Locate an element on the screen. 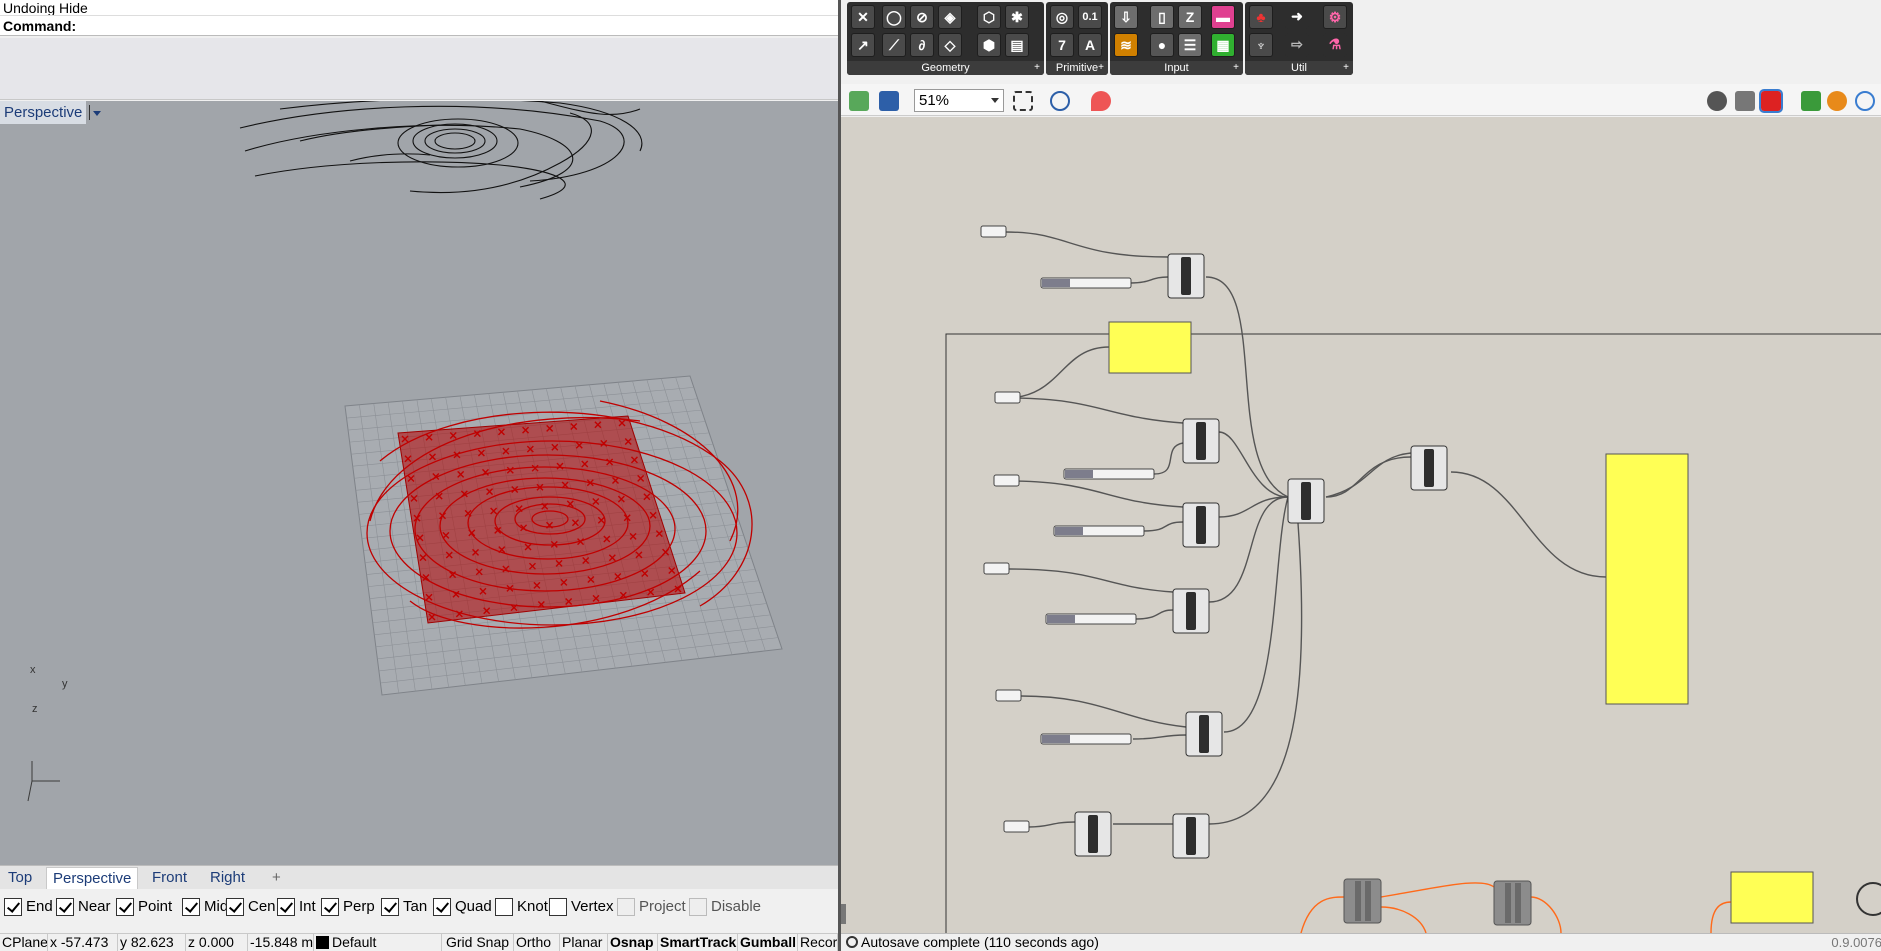 The height and width of the screenshot is (951, 1881). status-cplane: CPlane is located at coordinates (24, 942).